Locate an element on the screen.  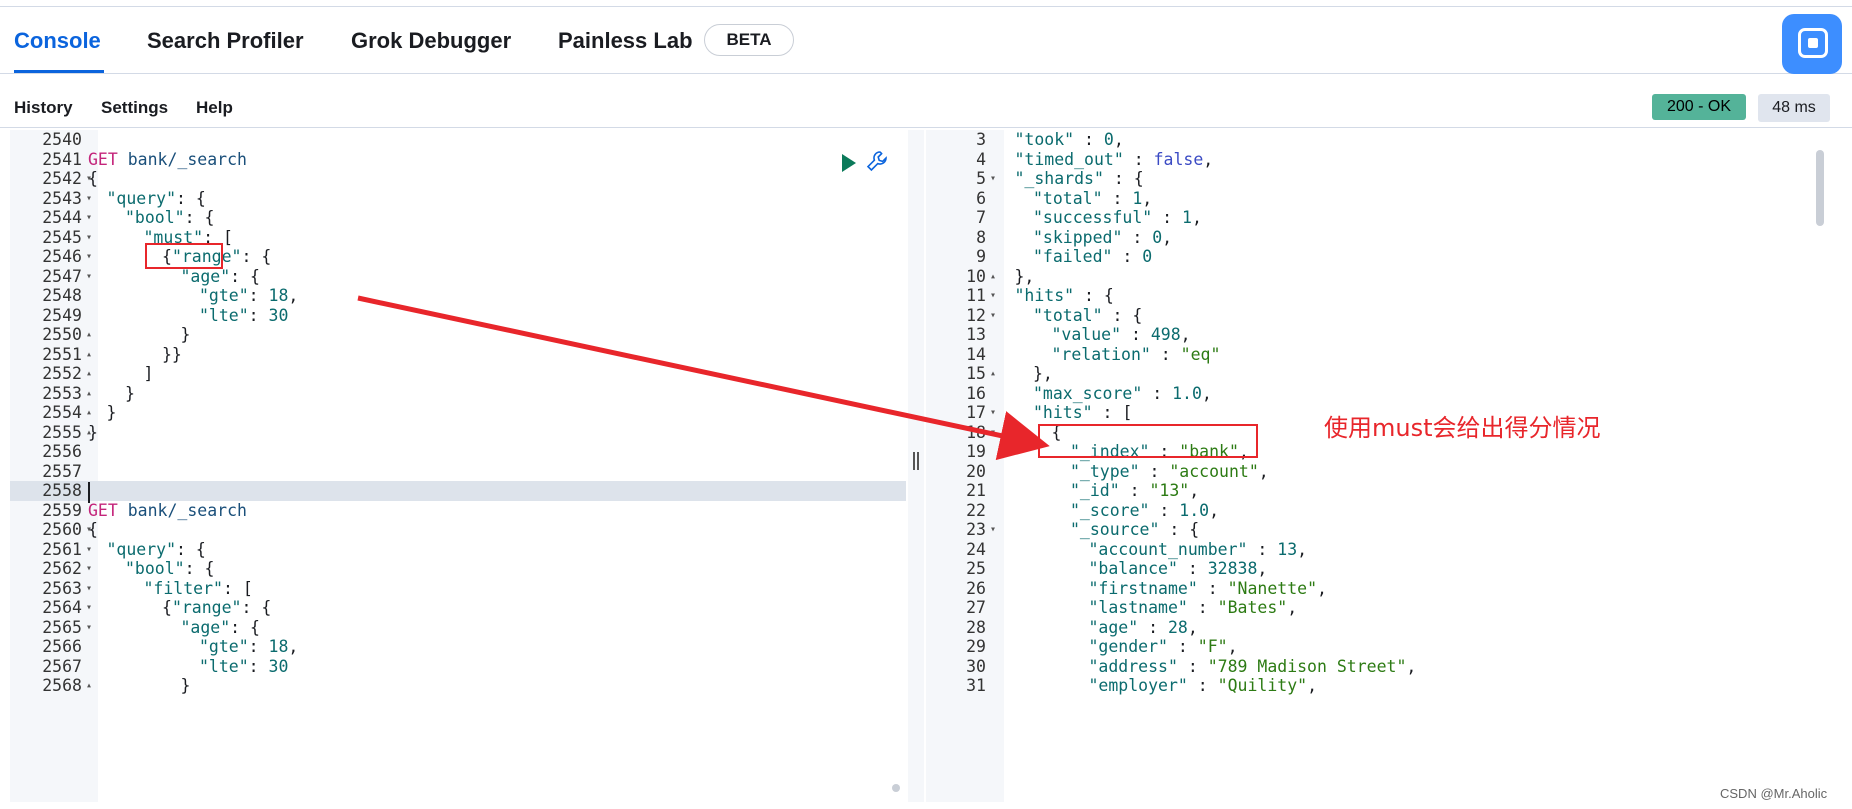
code-line: 2565 ▾ "age": { is located at coordinates (458, 628).